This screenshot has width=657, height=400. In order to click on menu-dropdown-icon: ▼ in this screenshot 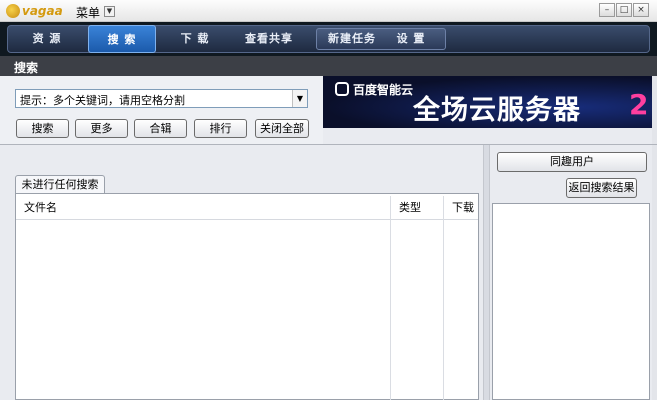, I will do `click(109, 11)`.